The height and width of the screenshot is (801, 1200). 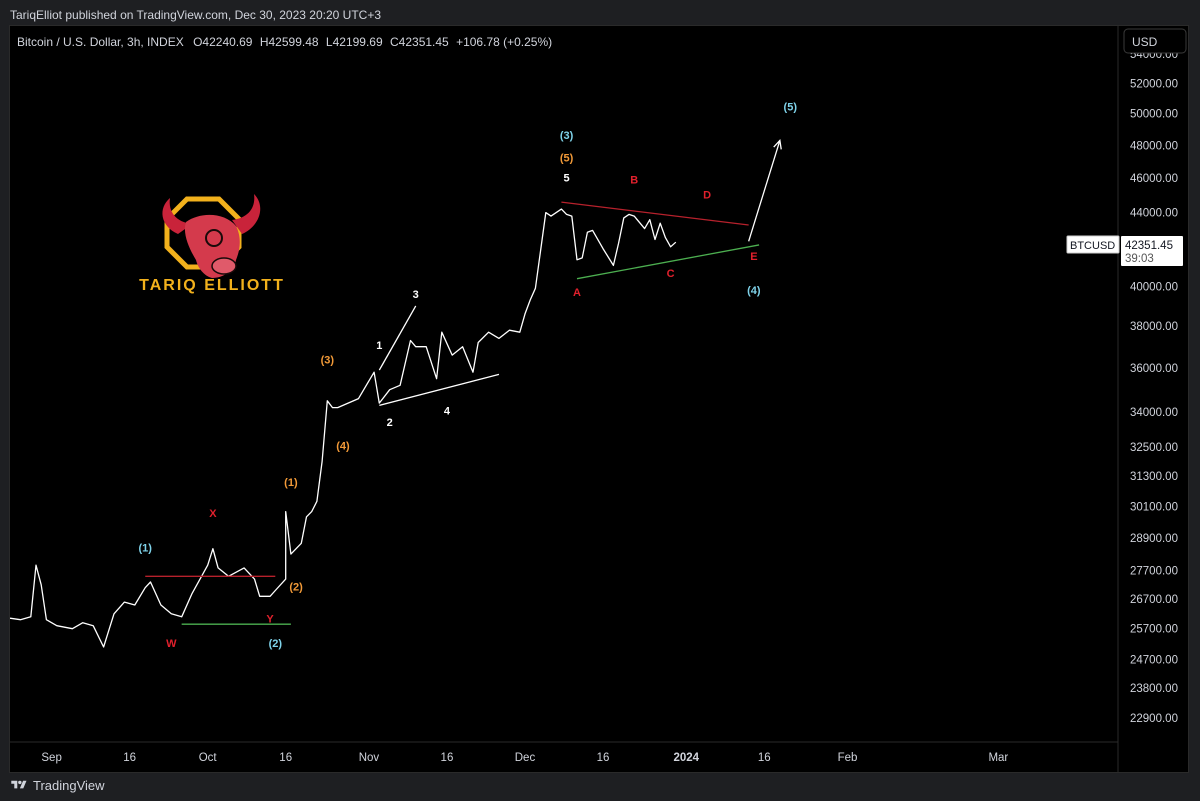 I want to click on currency-button: USD, so click(x=1155, y=41).